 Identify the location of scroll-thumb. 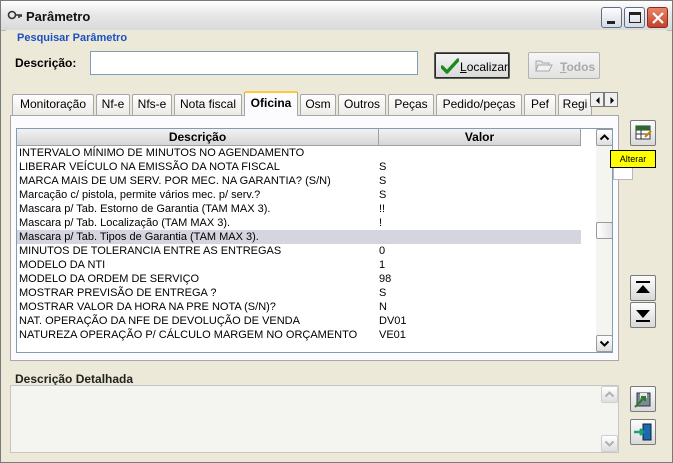
(604, 230).